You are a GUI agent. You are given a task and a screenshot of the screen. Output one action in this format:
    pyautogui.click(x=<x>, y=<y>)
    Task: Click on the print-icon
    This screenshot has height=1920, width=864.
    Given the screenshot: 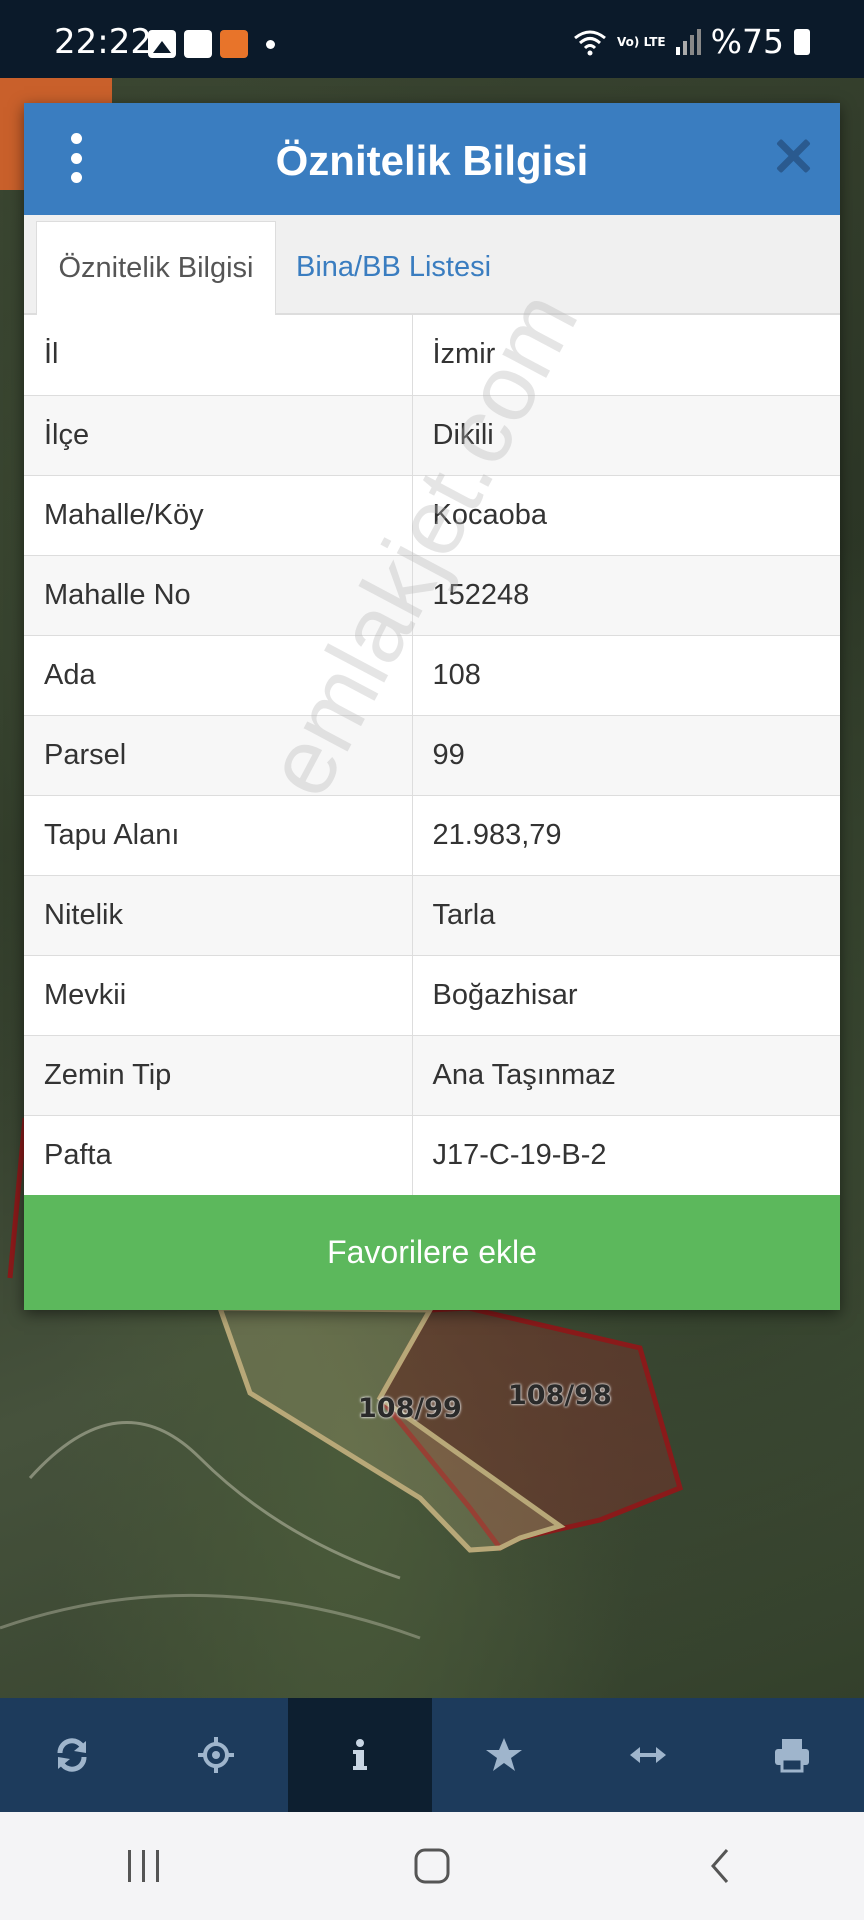 What is the action you would take?
    pyautogui.click(x=792, y=1756)
    